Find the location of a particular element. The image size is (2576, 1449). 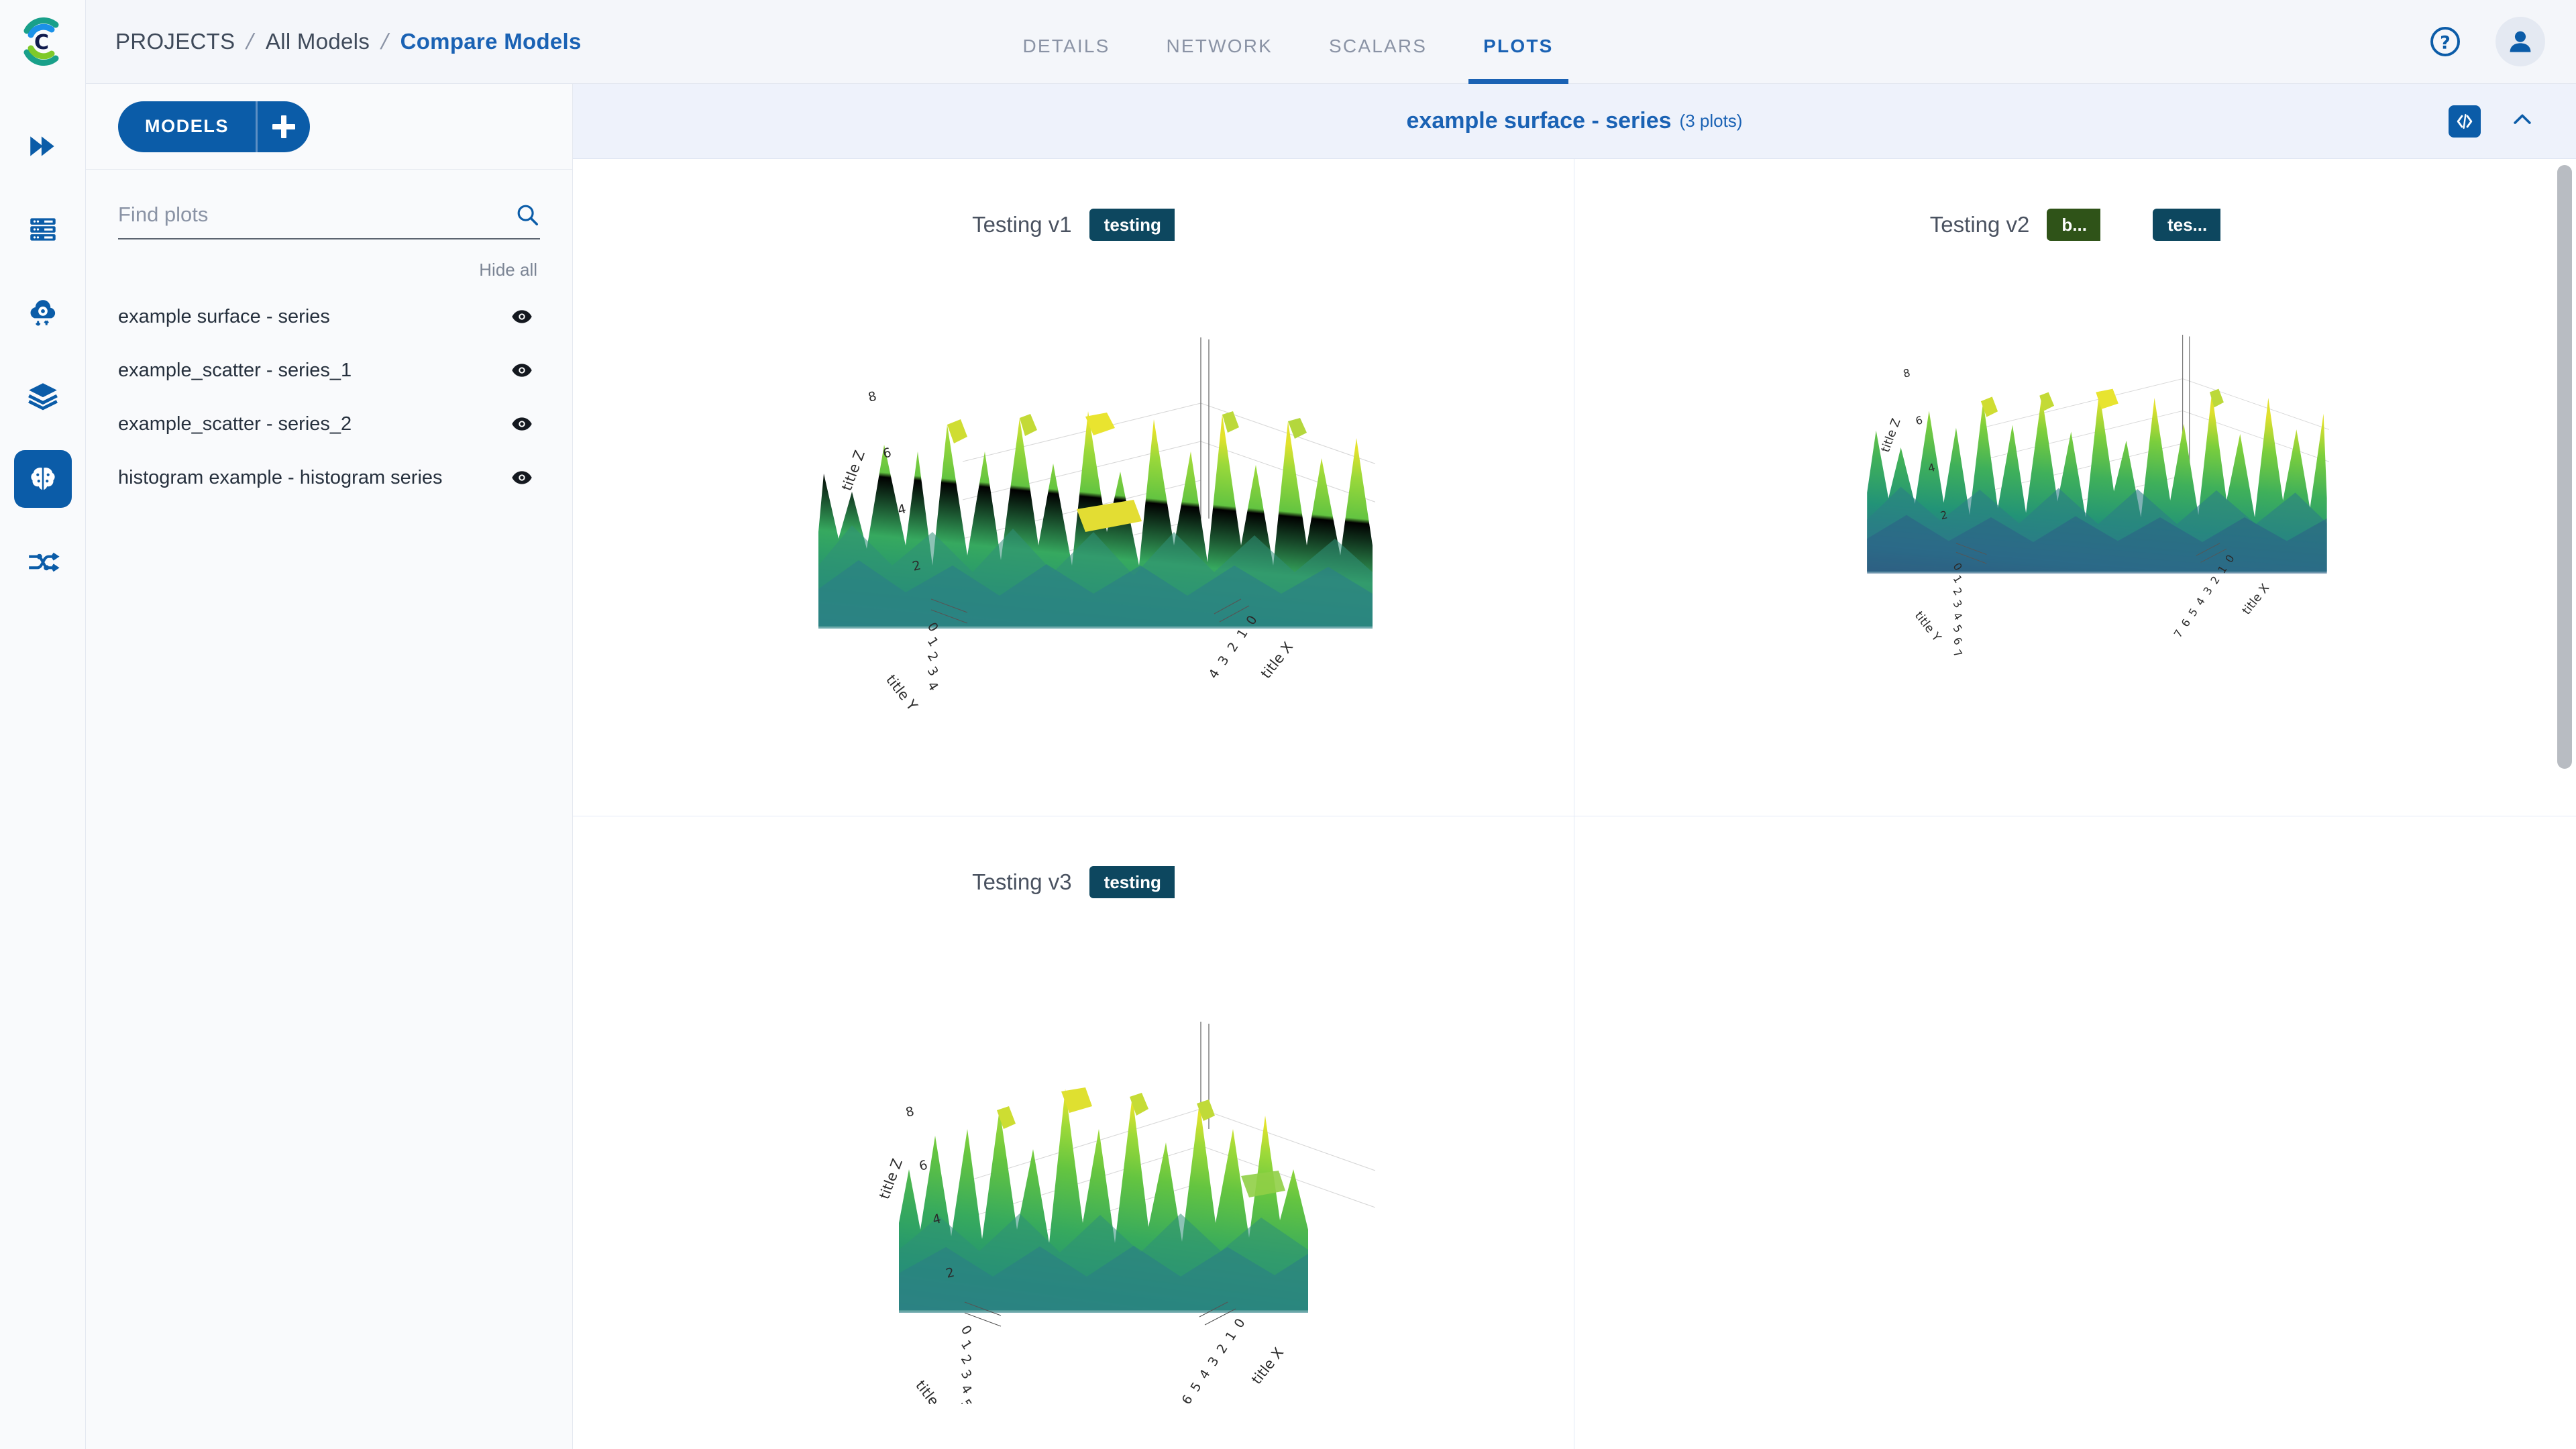

plot-title: Testing v1 is located at coordinates (1022, 224).